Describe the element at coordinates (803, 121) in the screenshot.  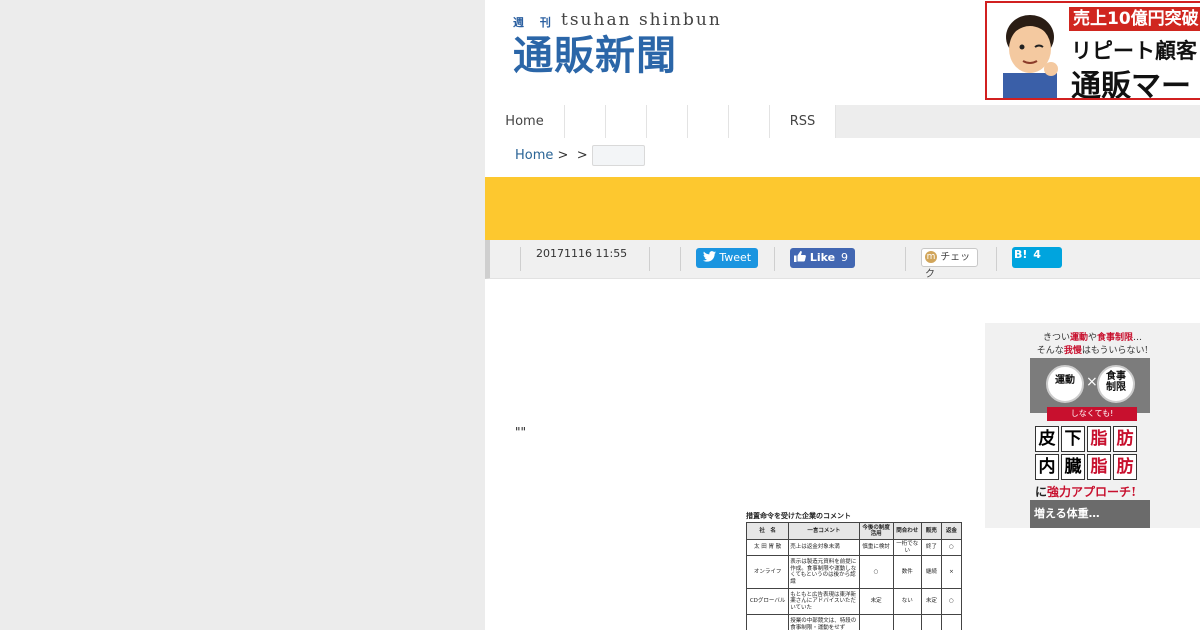
I see `nav-item-rss: RSS` at that location.